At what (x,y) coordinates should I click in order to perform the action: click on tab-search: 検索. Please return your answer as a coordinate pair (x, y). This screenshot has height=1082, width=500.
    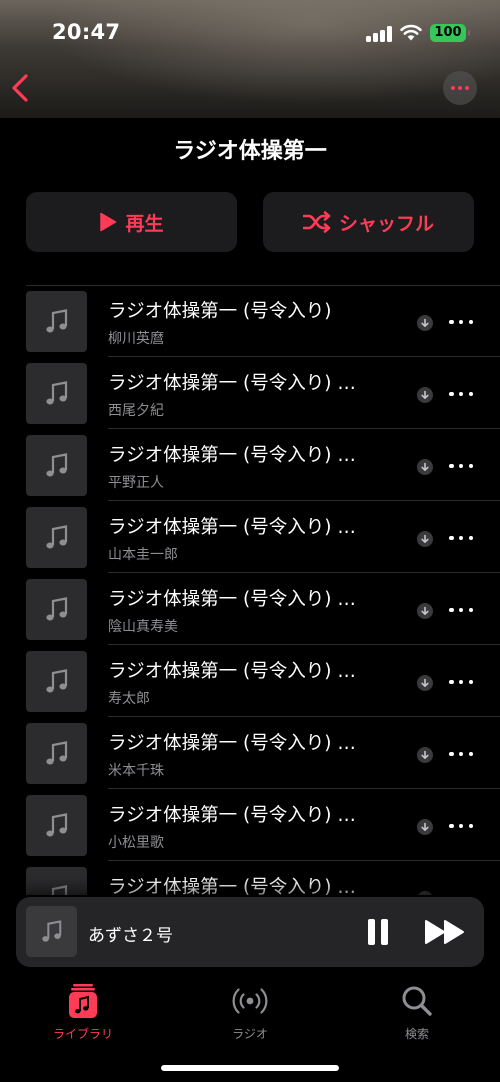
    Looking at the image, I should click on (417, 1012).